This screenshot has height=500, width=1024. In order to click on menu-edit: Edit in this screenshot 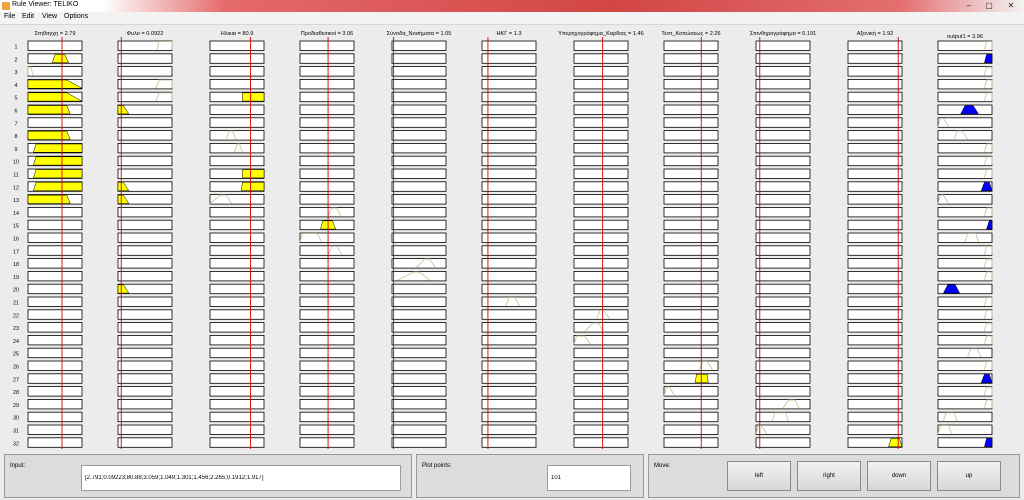, I will do `click(28, 16)`.